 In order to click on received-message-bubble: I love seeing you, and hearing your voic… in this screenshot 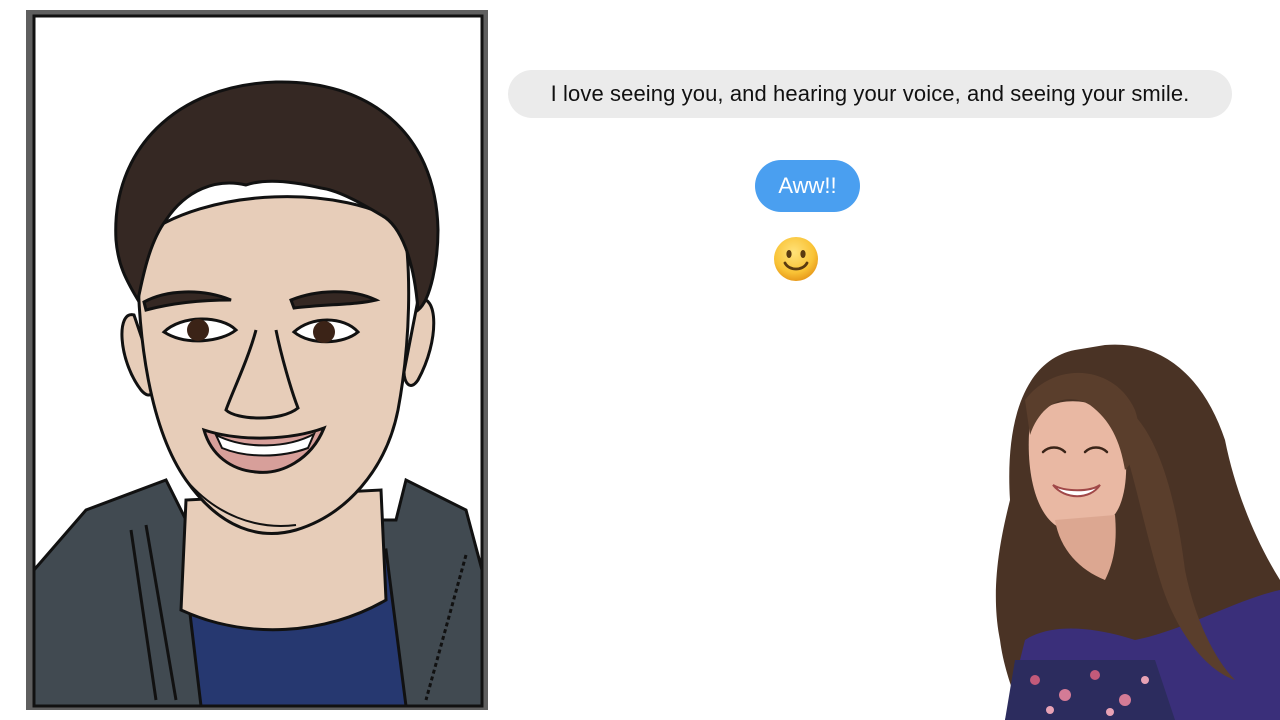, I will do `click(870, 94)`.